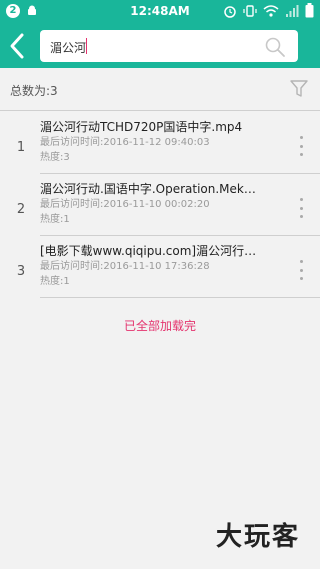 Image resolution: width=320 pixels, height=569 pixels. What do you see at coordinates (21, 209) in the screenshot?
I see `item-index: 2` at bounding box center [21, 209].